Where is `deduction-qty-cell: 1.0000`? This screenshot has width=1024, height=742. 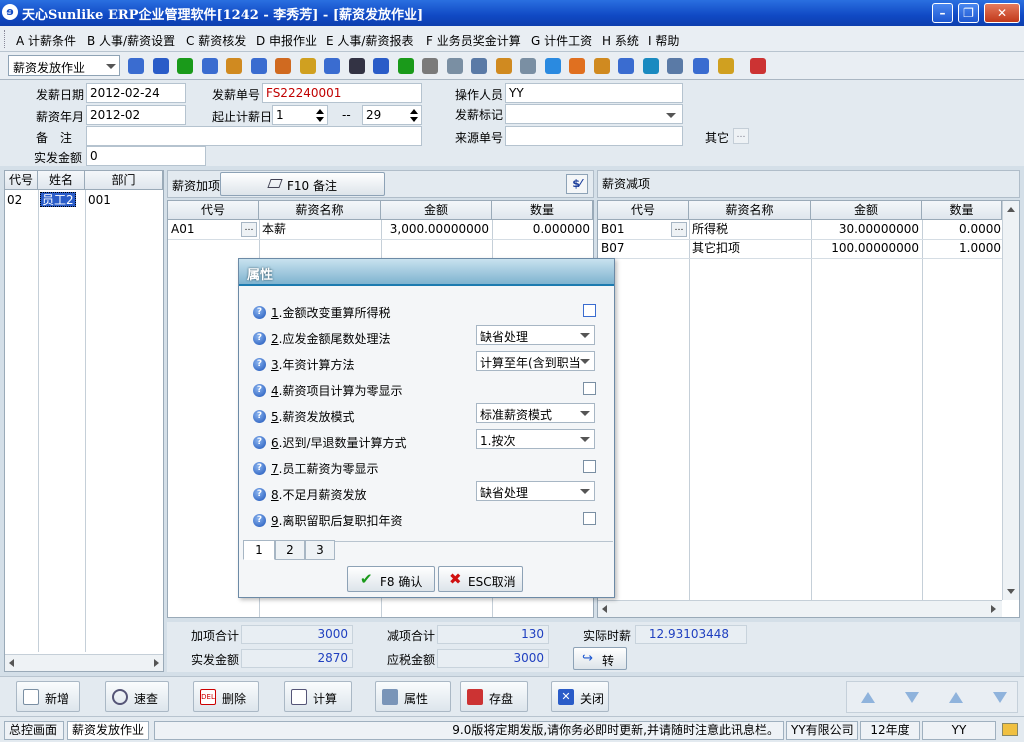
deduction-qty-cell: 1.0000 is located at coordinates (963, 248).